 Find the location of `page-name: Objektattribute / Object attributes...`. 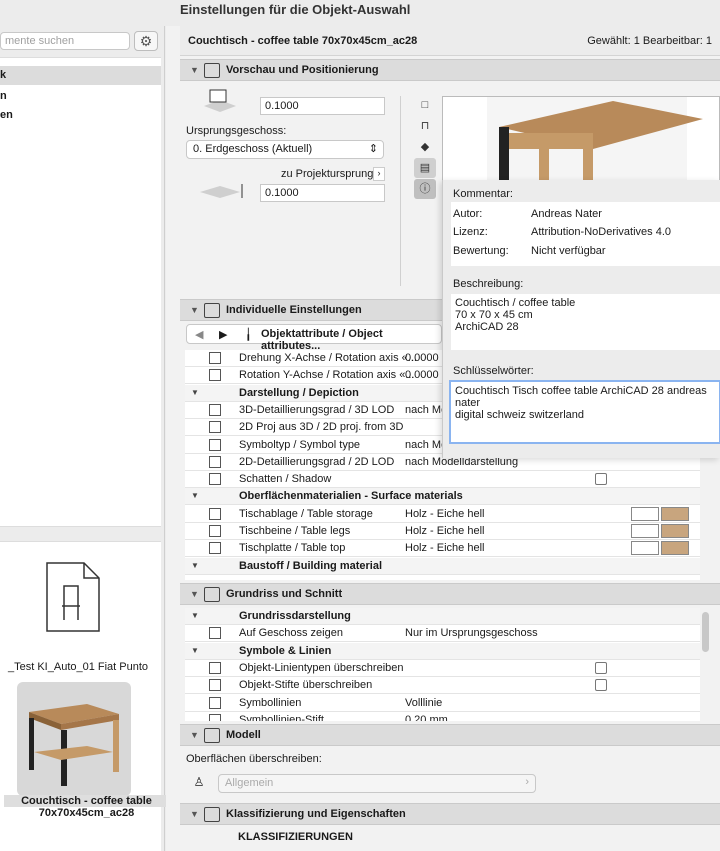

page-name: Objektattribute / Object attributes... is located at coordinates (351, 340).